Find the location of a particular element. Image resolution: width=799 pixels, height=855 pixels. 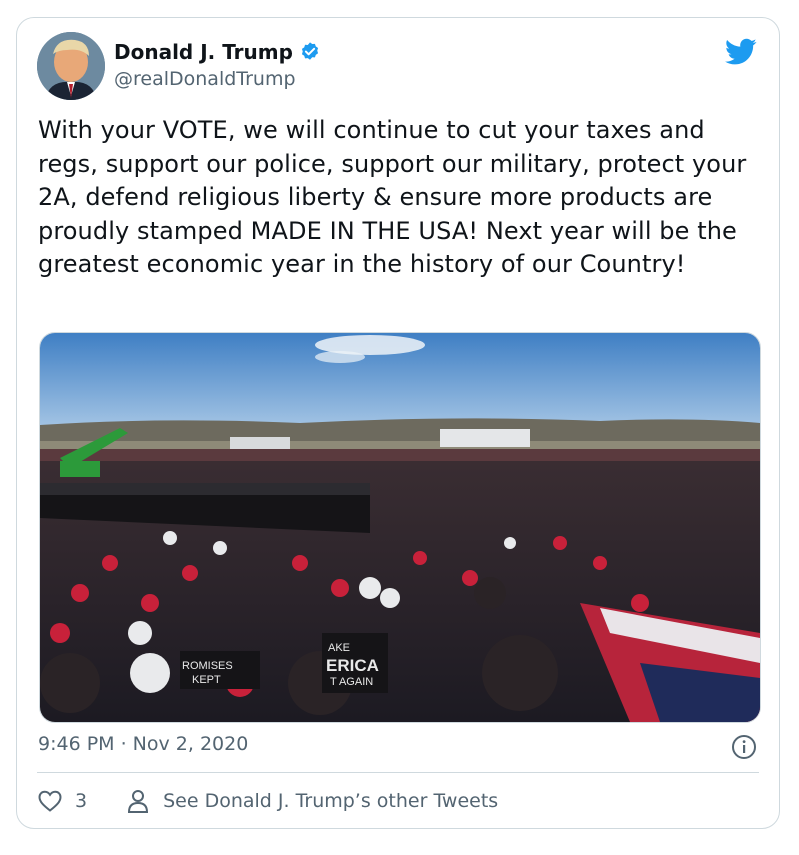

sign-text-t-again: T AGAIN is located at coordinates (351, 682).